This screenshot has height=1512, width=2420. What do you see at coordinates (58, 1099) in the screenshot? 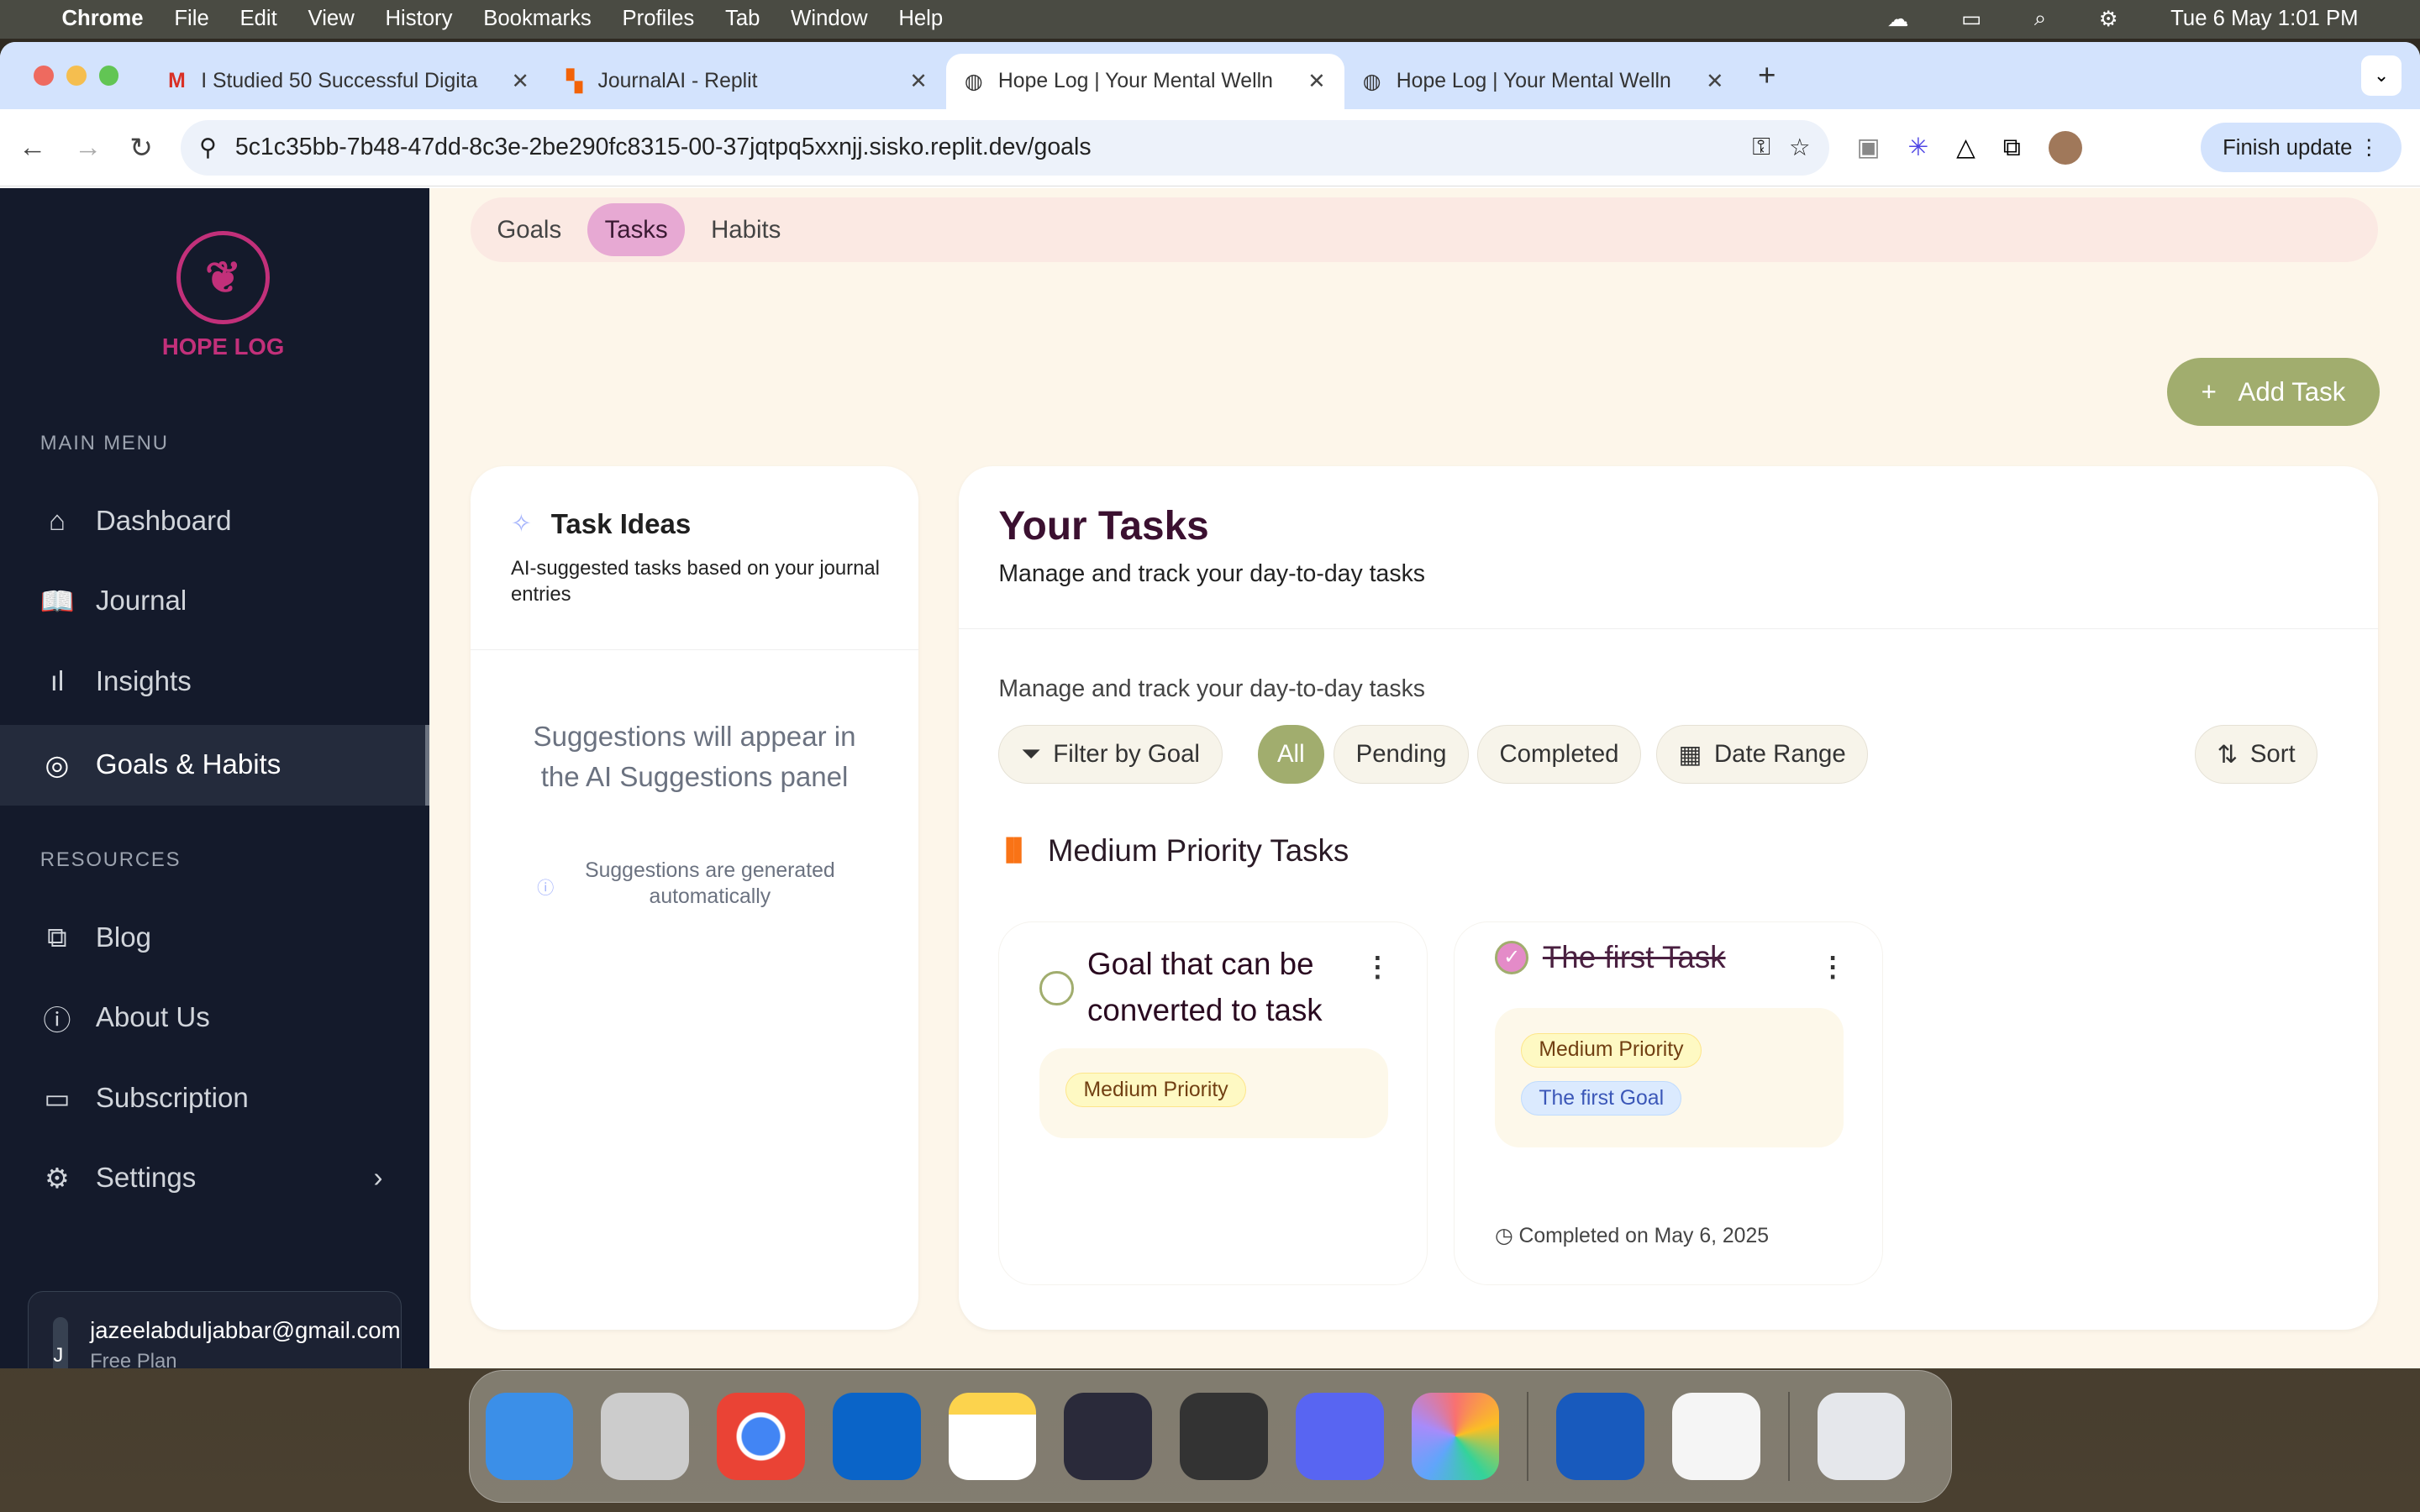
I see `credit-card-icon: ▭` at bounding box center [58, 1099].